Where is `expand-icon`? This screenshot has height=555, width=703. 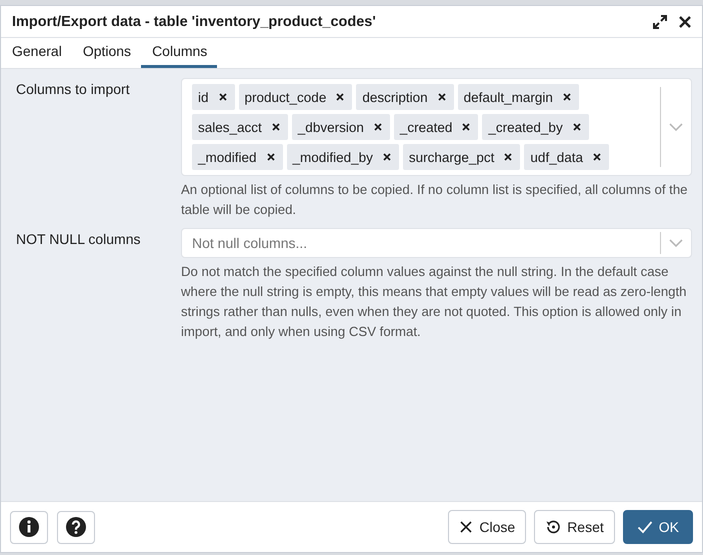
expand-icon is located at coordinates (660, 22).